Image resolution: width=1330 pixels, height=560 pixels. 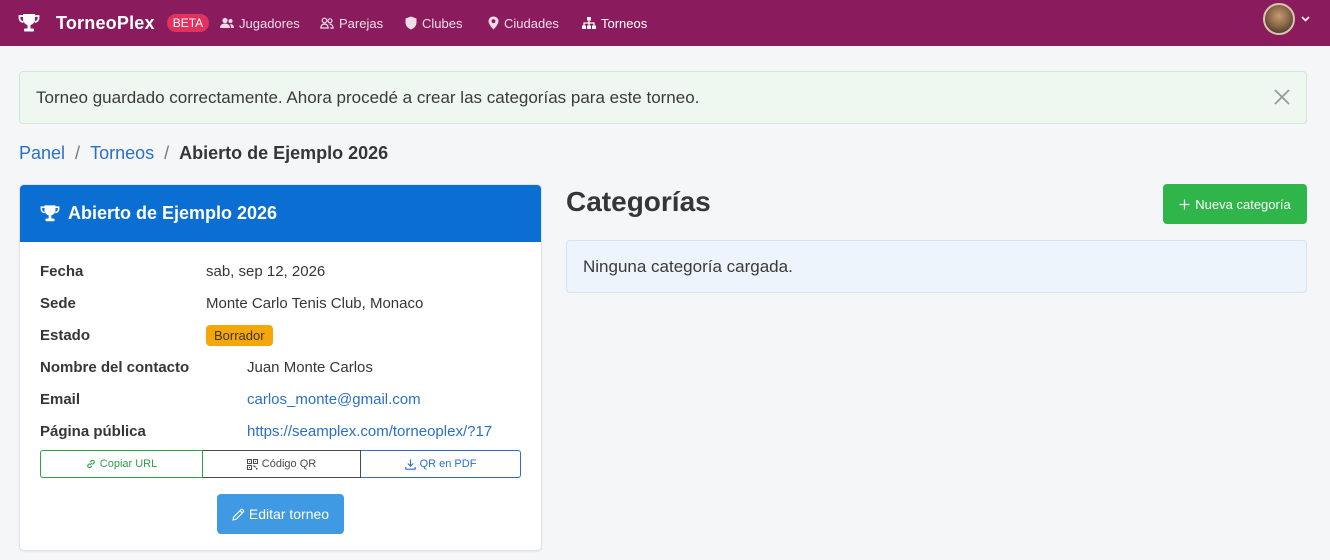 I want to click on qr-code-button: Código QR, so click(x=282, y=464).